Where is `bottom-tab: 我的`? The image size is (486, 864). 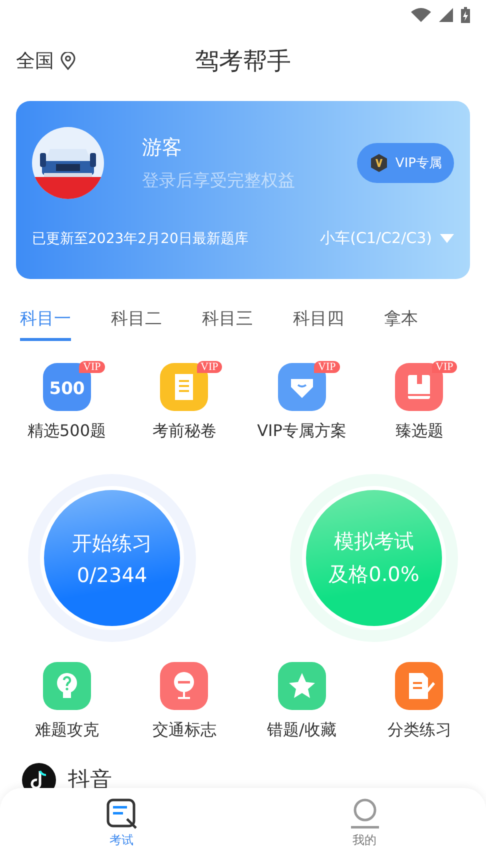 bottom-tab: 我的 is located at coordinates (364, 823).